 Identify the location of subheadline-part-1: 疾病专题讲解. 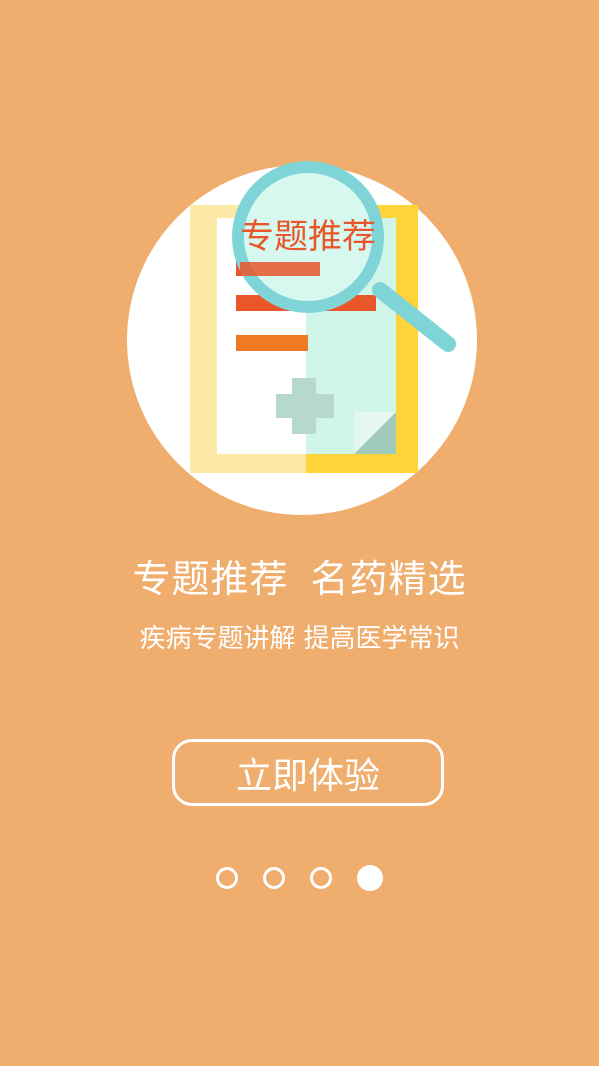
(217, 639).